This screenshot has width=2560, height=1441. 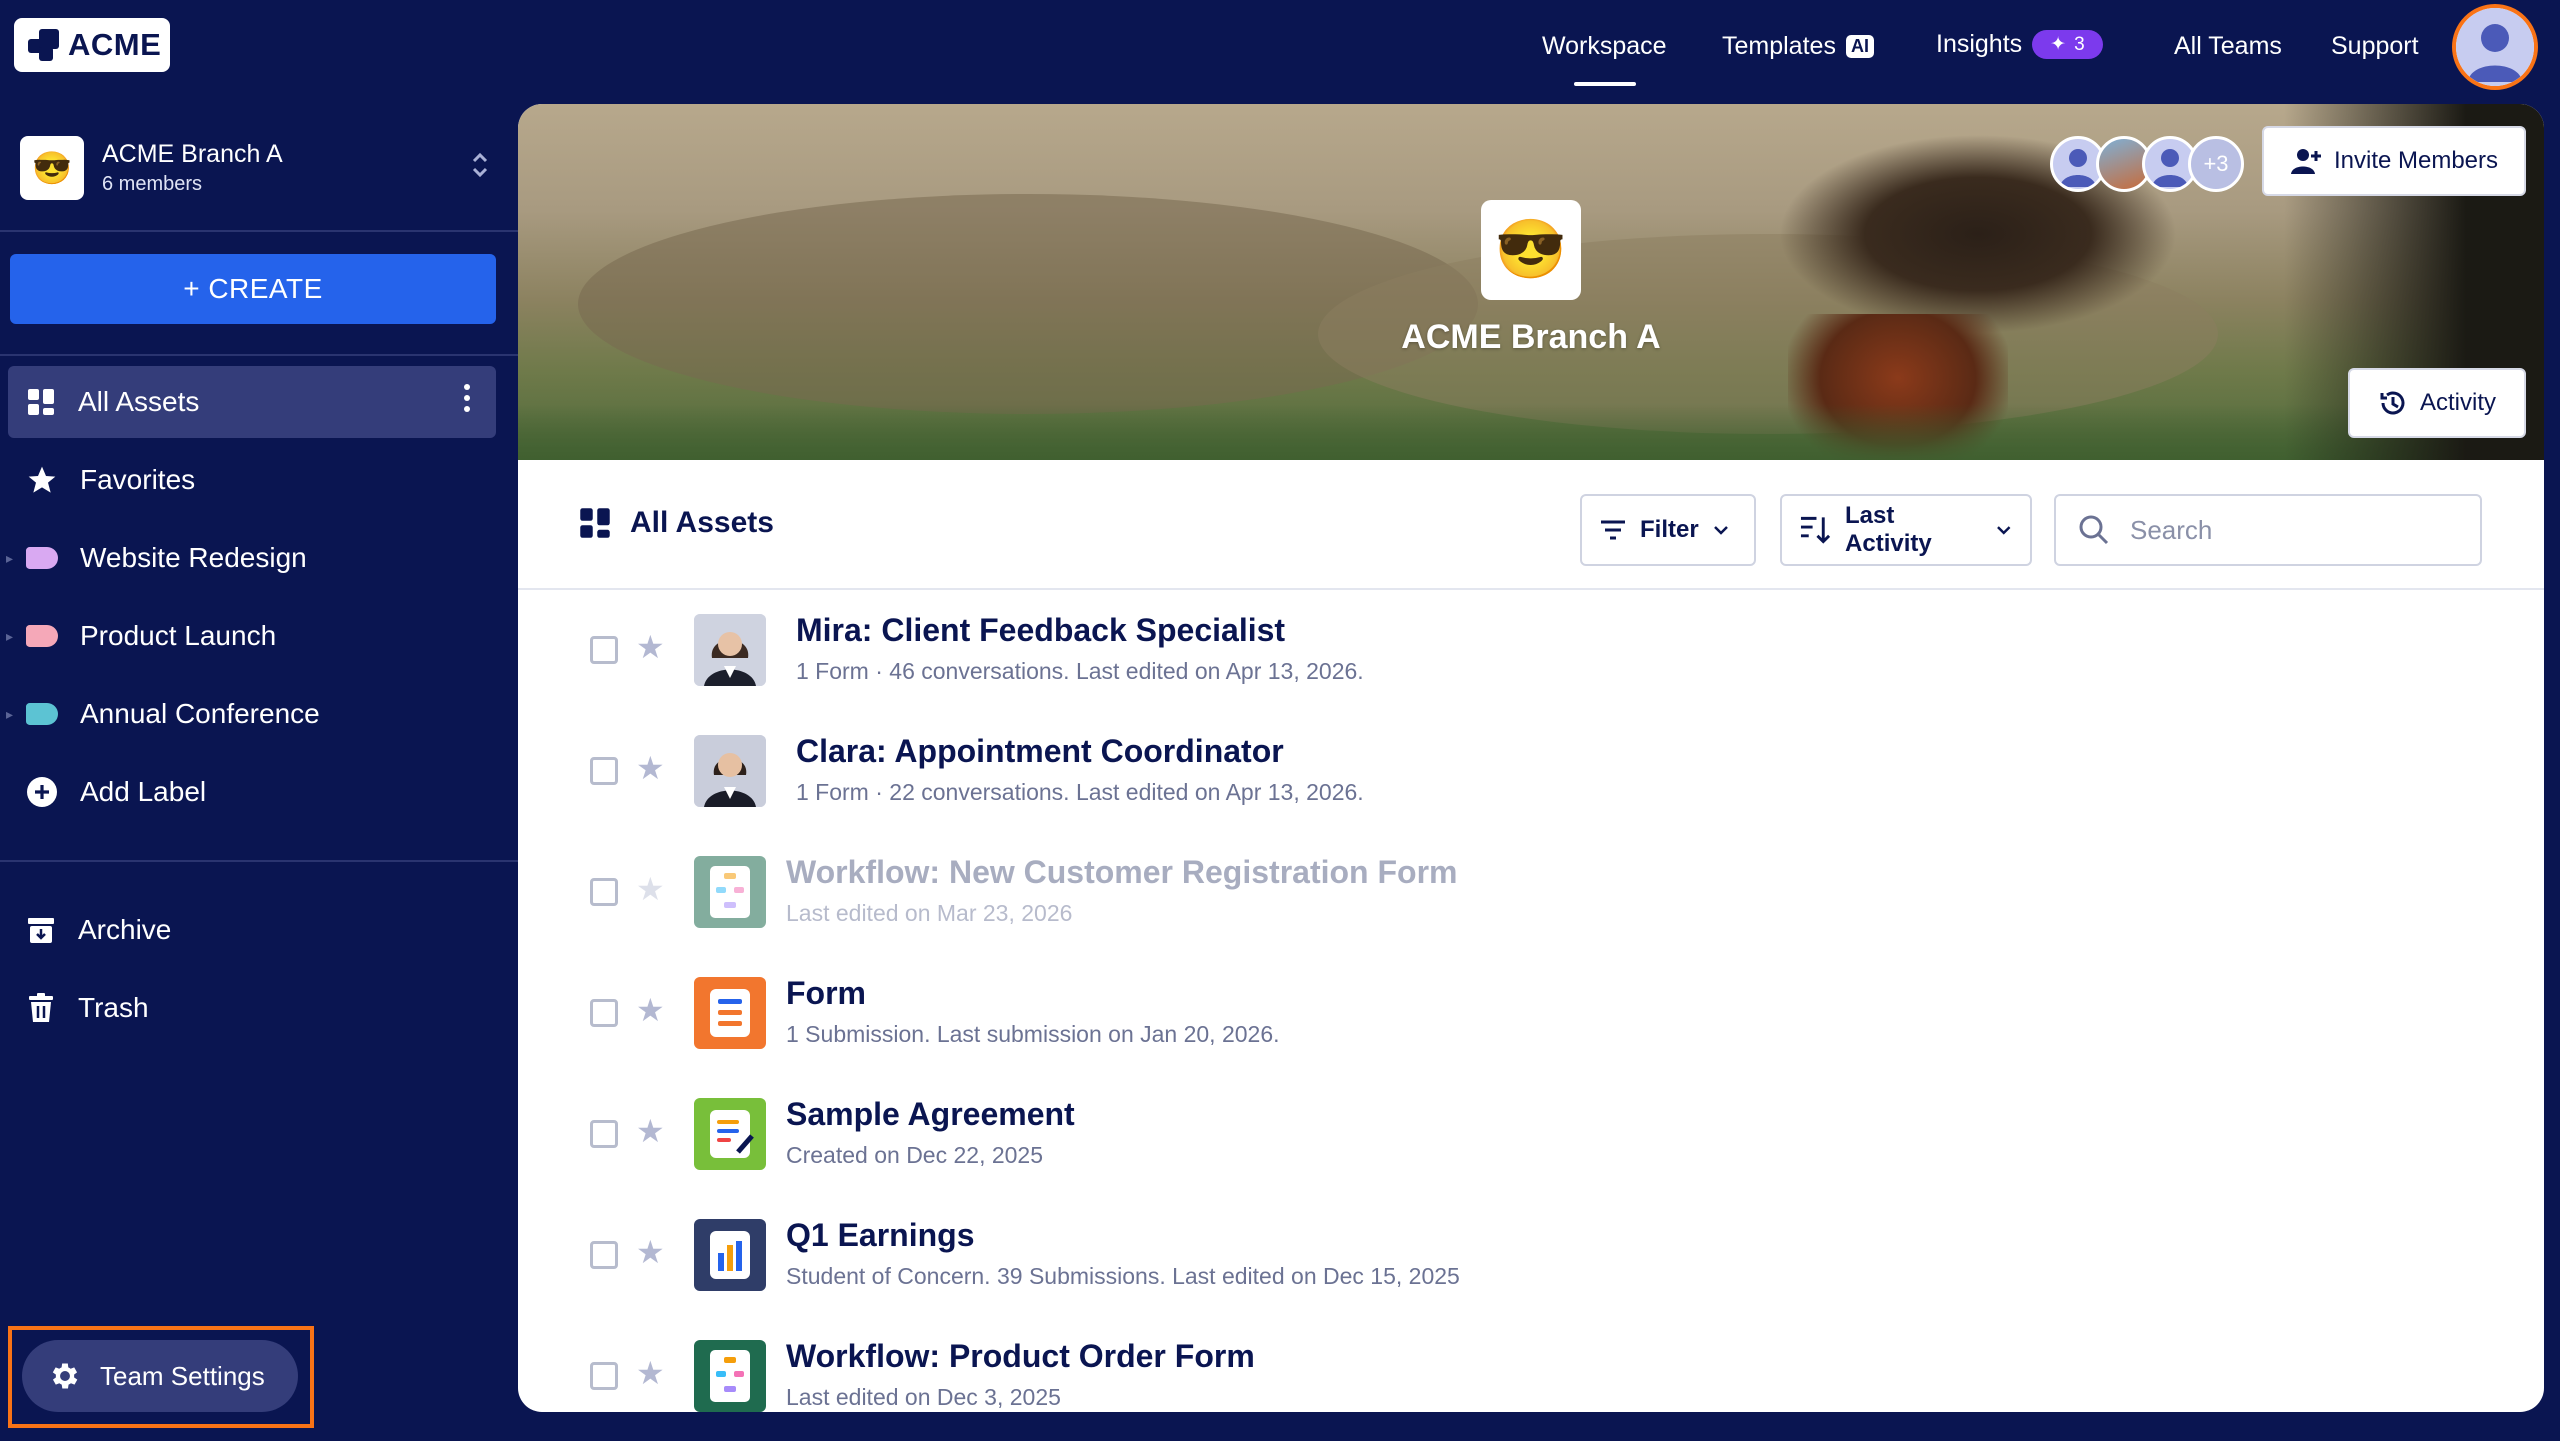 I want to click on sidebar-item-annual-conference: ▸ Annual Conference, so click(x=251, y=714).